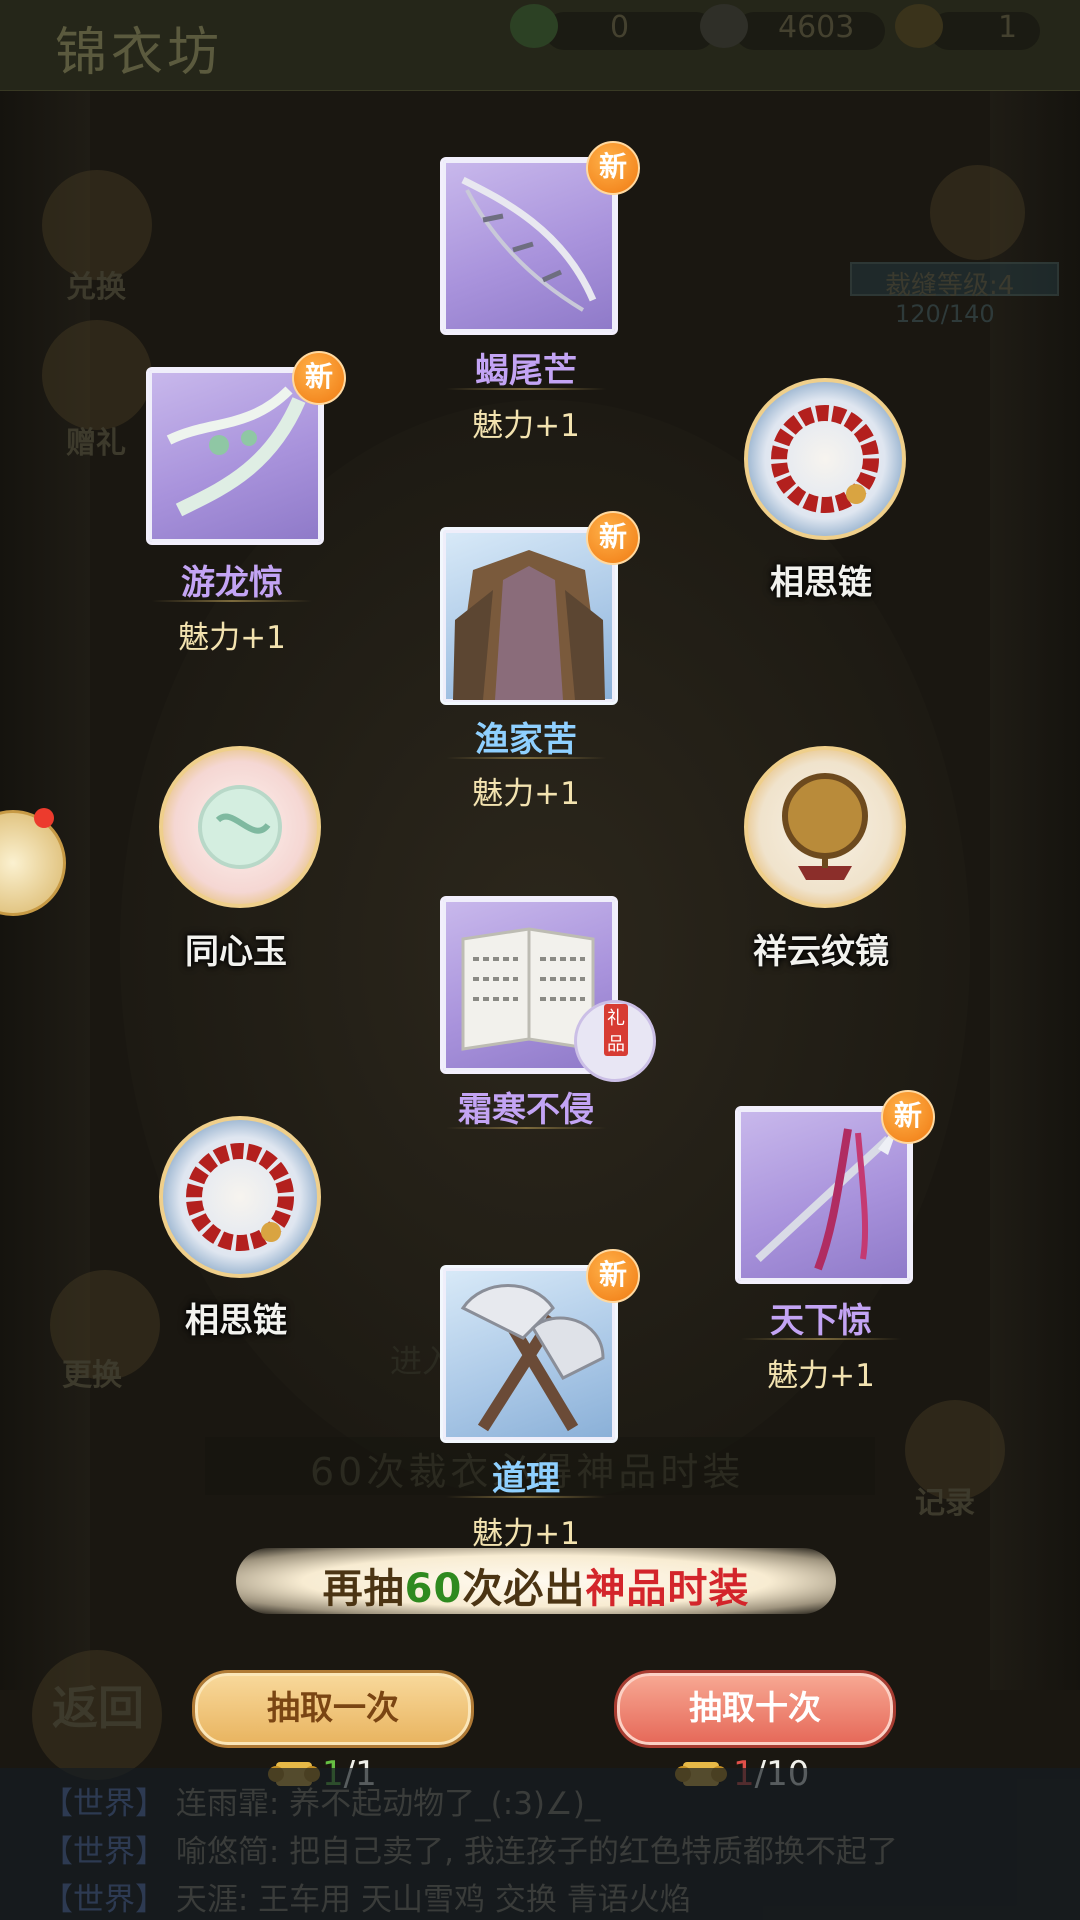 The height and width of the screenshot is (1920, 1080). What do you see at coordinates (919, 26) in the screenshot?
I see `gold-scroll-icon` at bounding box center [919, 26].